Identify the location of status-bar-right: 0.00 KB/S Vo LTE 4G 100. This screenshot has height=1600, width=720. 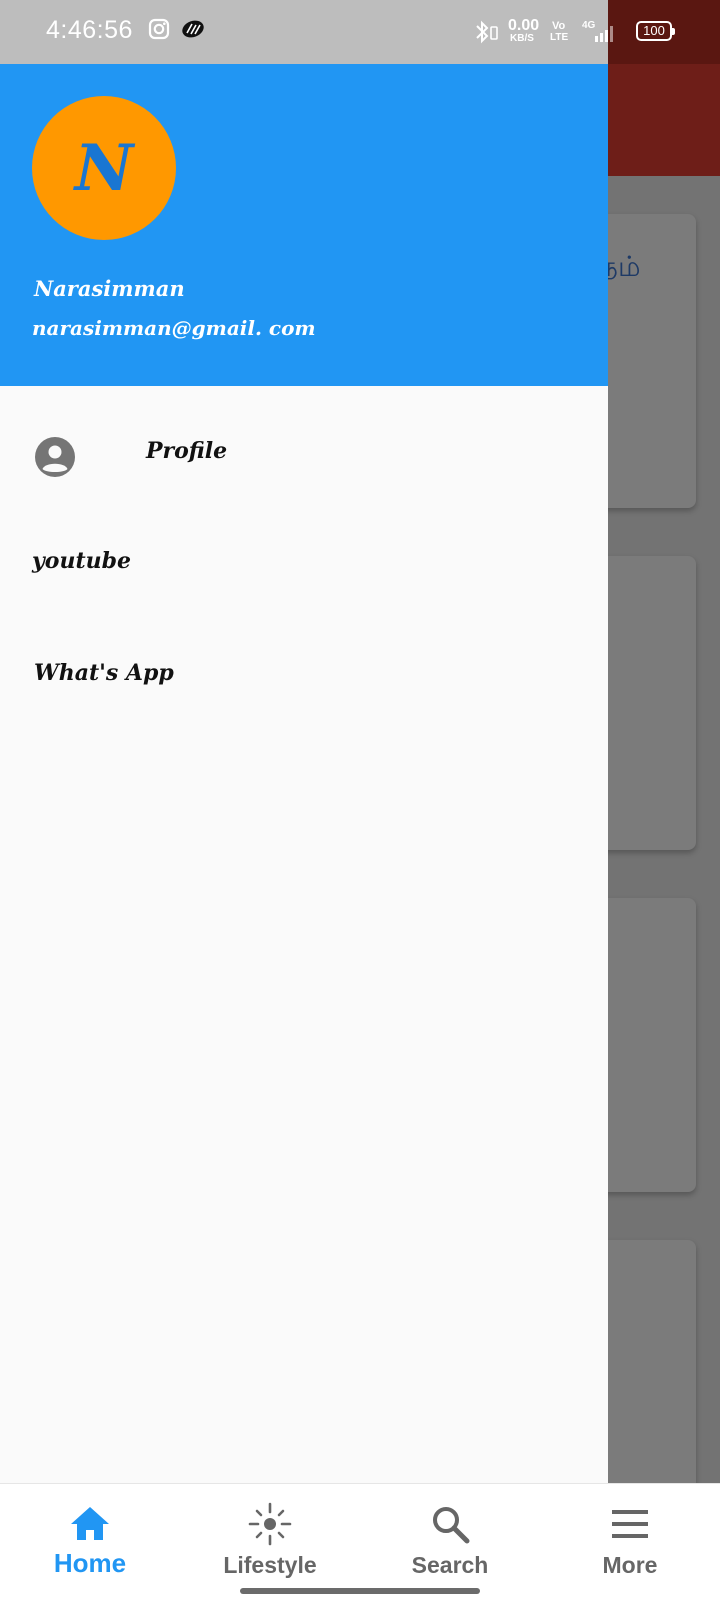
(590, 32).